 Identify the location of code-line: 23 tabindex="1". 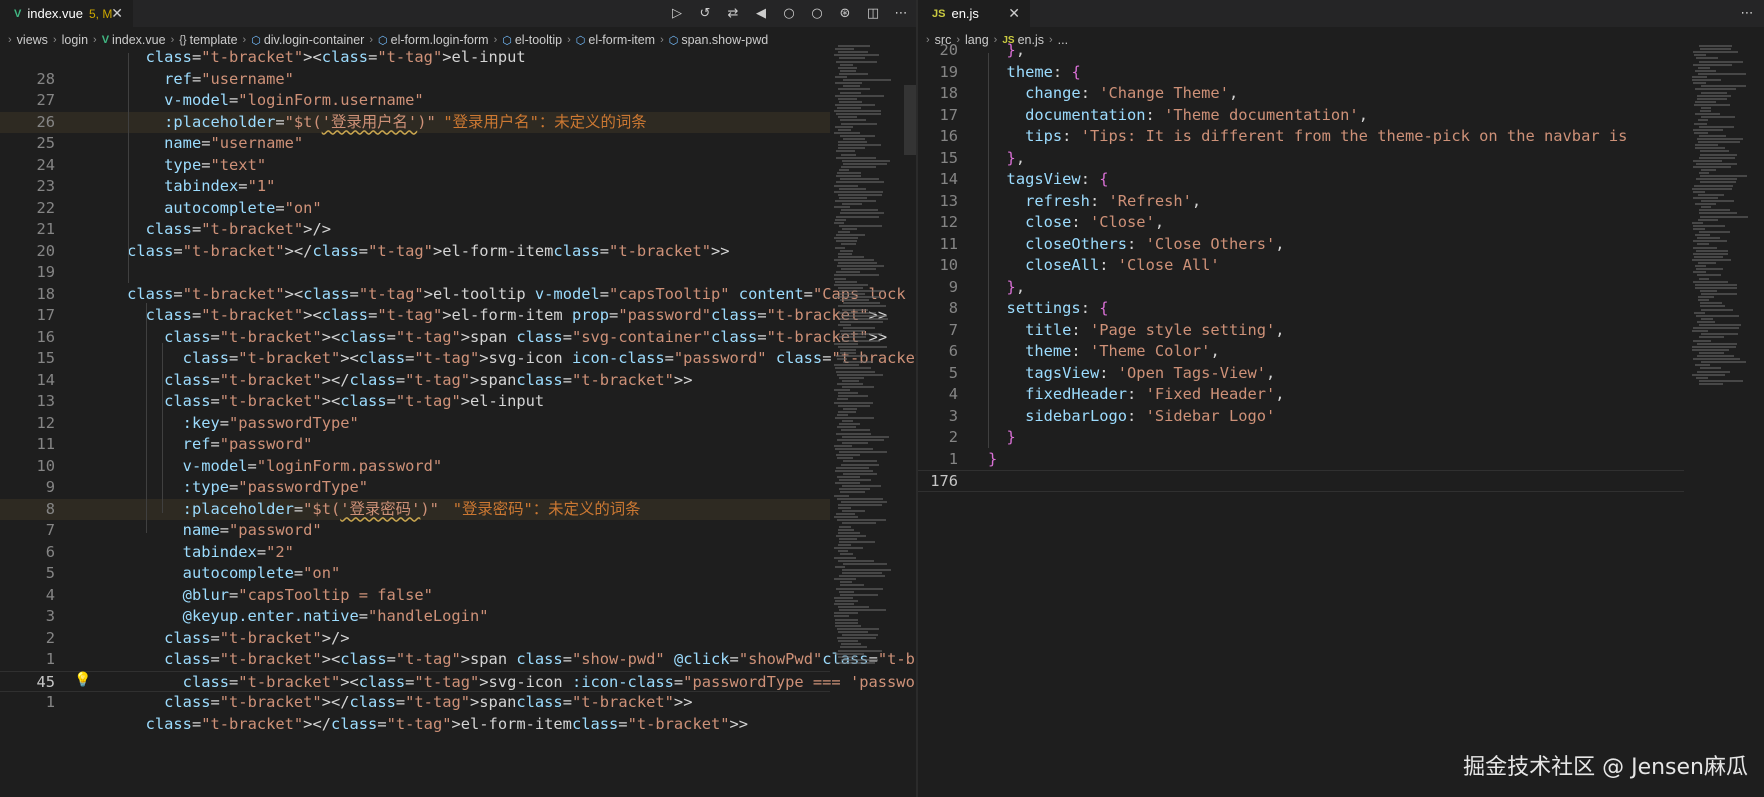
(415, 187).